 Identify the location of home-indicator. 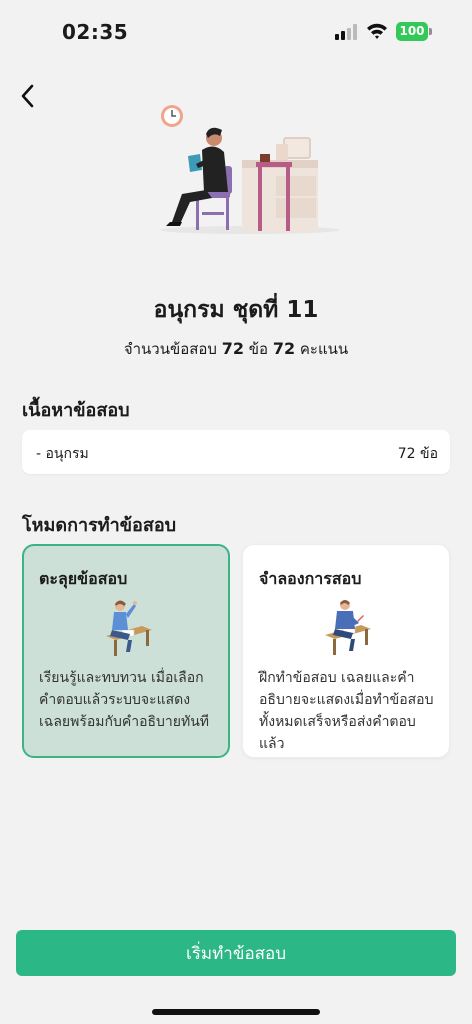
(236, 1012).